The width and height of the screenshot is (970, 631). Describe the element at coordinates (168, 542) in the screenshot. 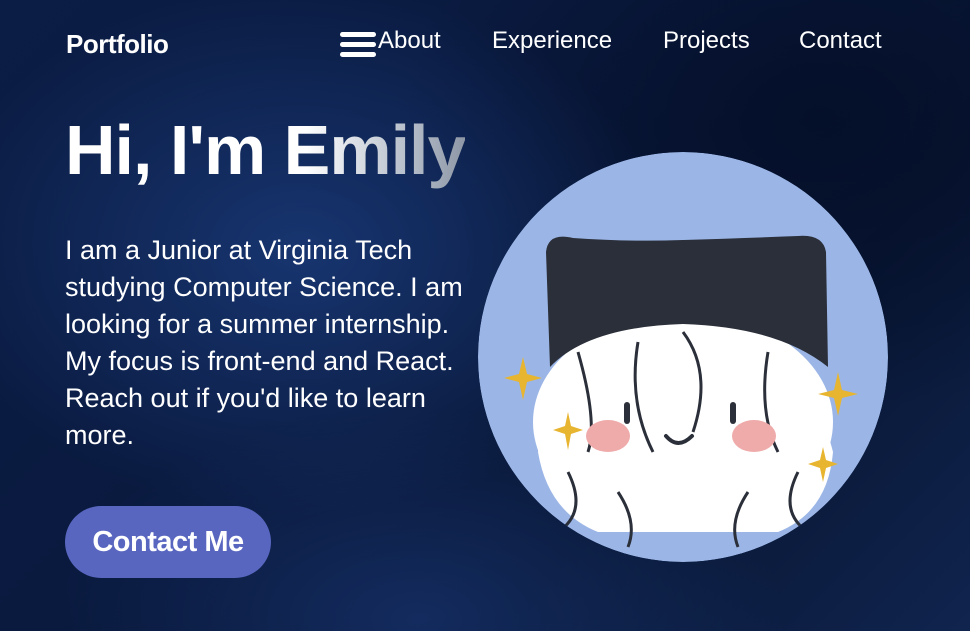

I see `contact-me-button: Contact Me` at that location.